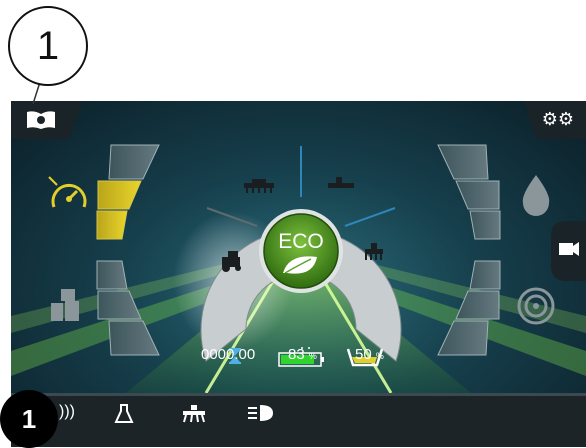 The height and width of the screenshot is (448, 586). I want to click on settings-gears-icon: ⚙⚙, so click(557, 119).